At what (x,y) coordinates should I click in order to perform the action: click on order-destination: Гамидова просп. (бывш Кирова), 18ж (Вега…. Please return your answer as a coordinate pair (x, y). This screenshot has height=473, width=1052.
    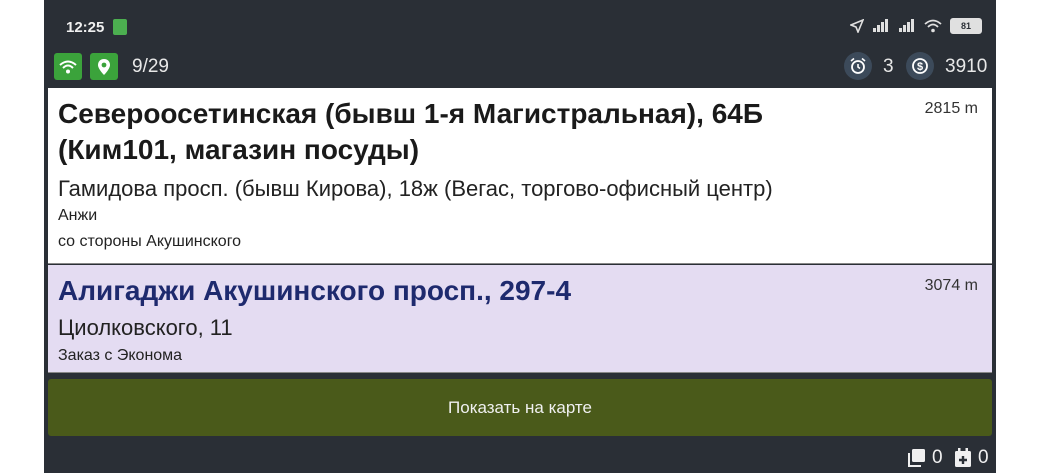
    Looking at the image, I should click on (415, 188).